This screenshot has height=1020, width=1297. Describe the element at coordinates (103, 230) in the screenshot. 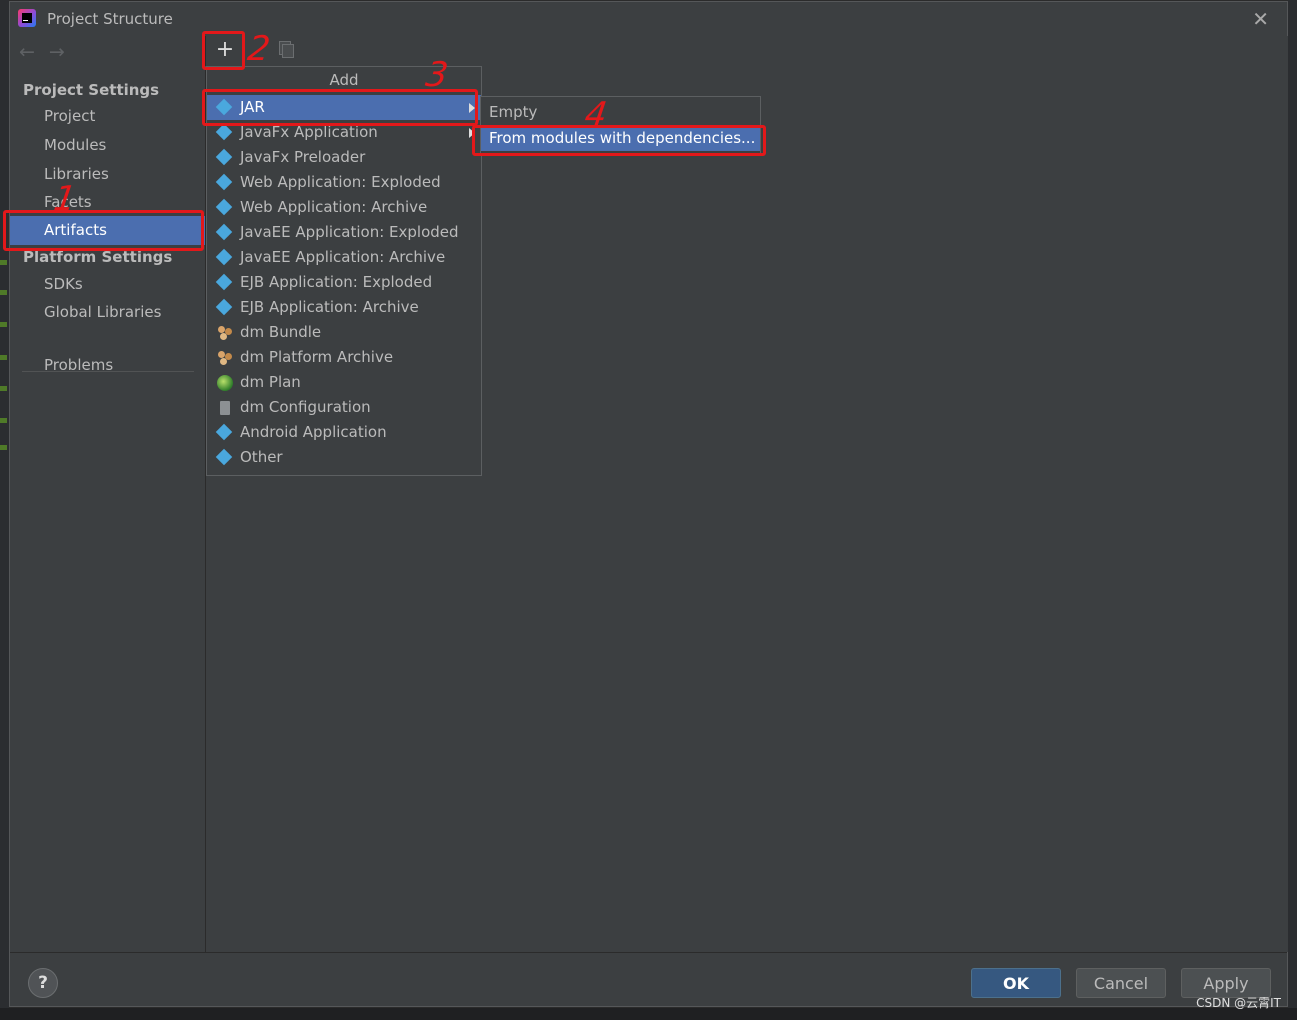

I see `annotation-box-artifacts` at that location.